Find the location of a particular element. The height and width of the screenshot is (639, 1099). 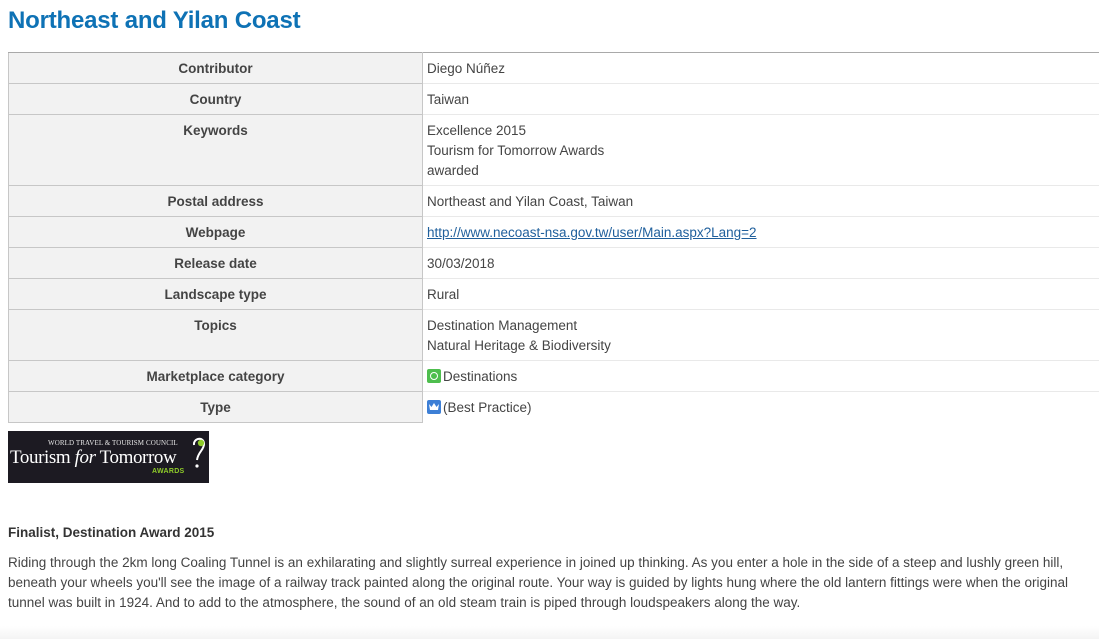

keyword-item: Excellence 2015 is located at coordinates (477, 130).